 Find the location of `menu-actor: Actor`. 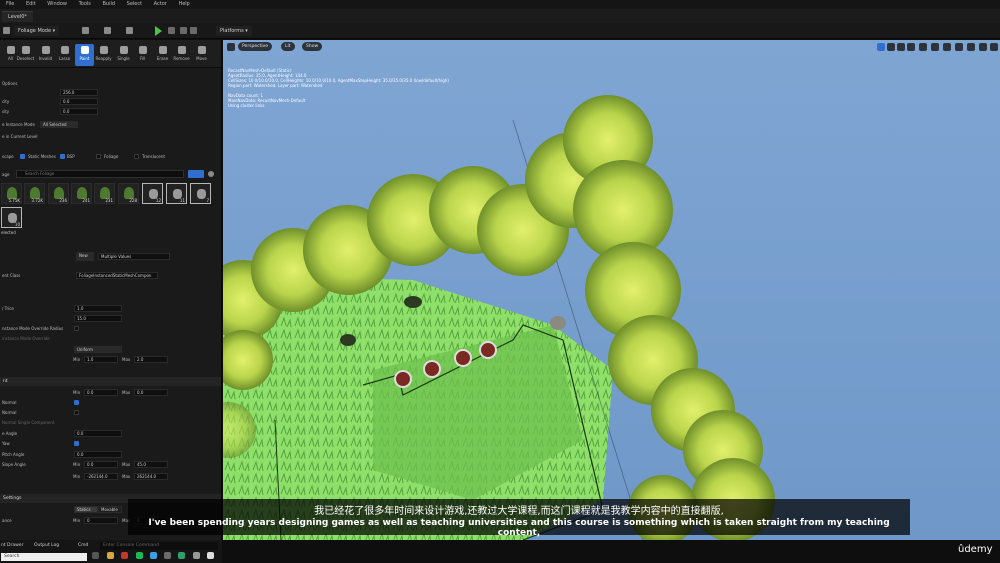

menu-actor: Actor is located at coordinates (160, 4).